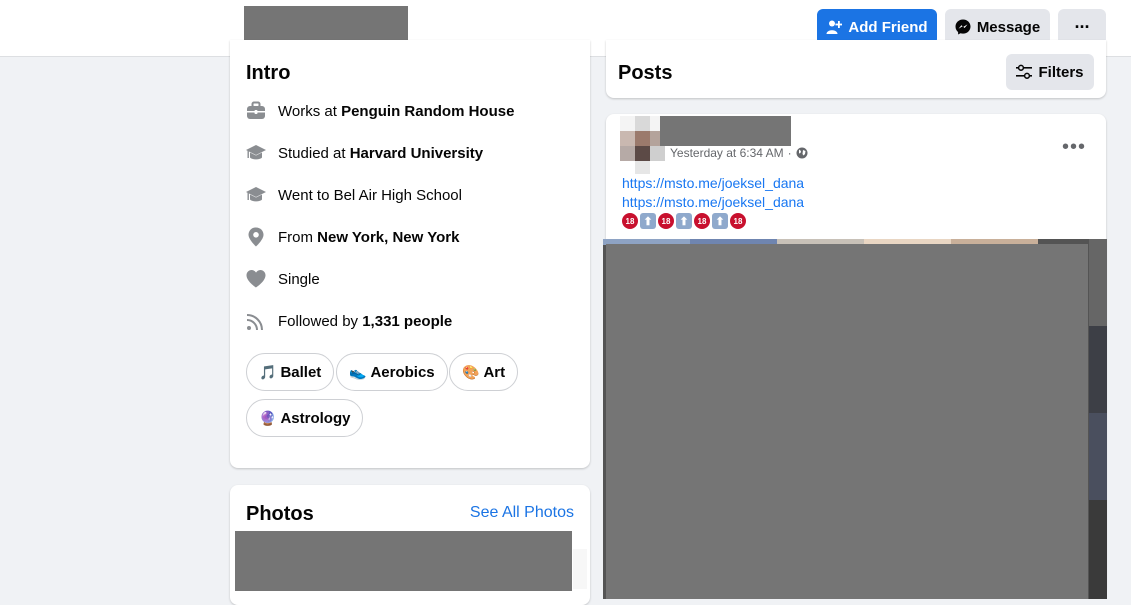 The height and width of the screenshot is (605, 1131). Describe the element at coordinates (301, 372) in the screenshot. I see `hobby-label: Ballet` at that location.